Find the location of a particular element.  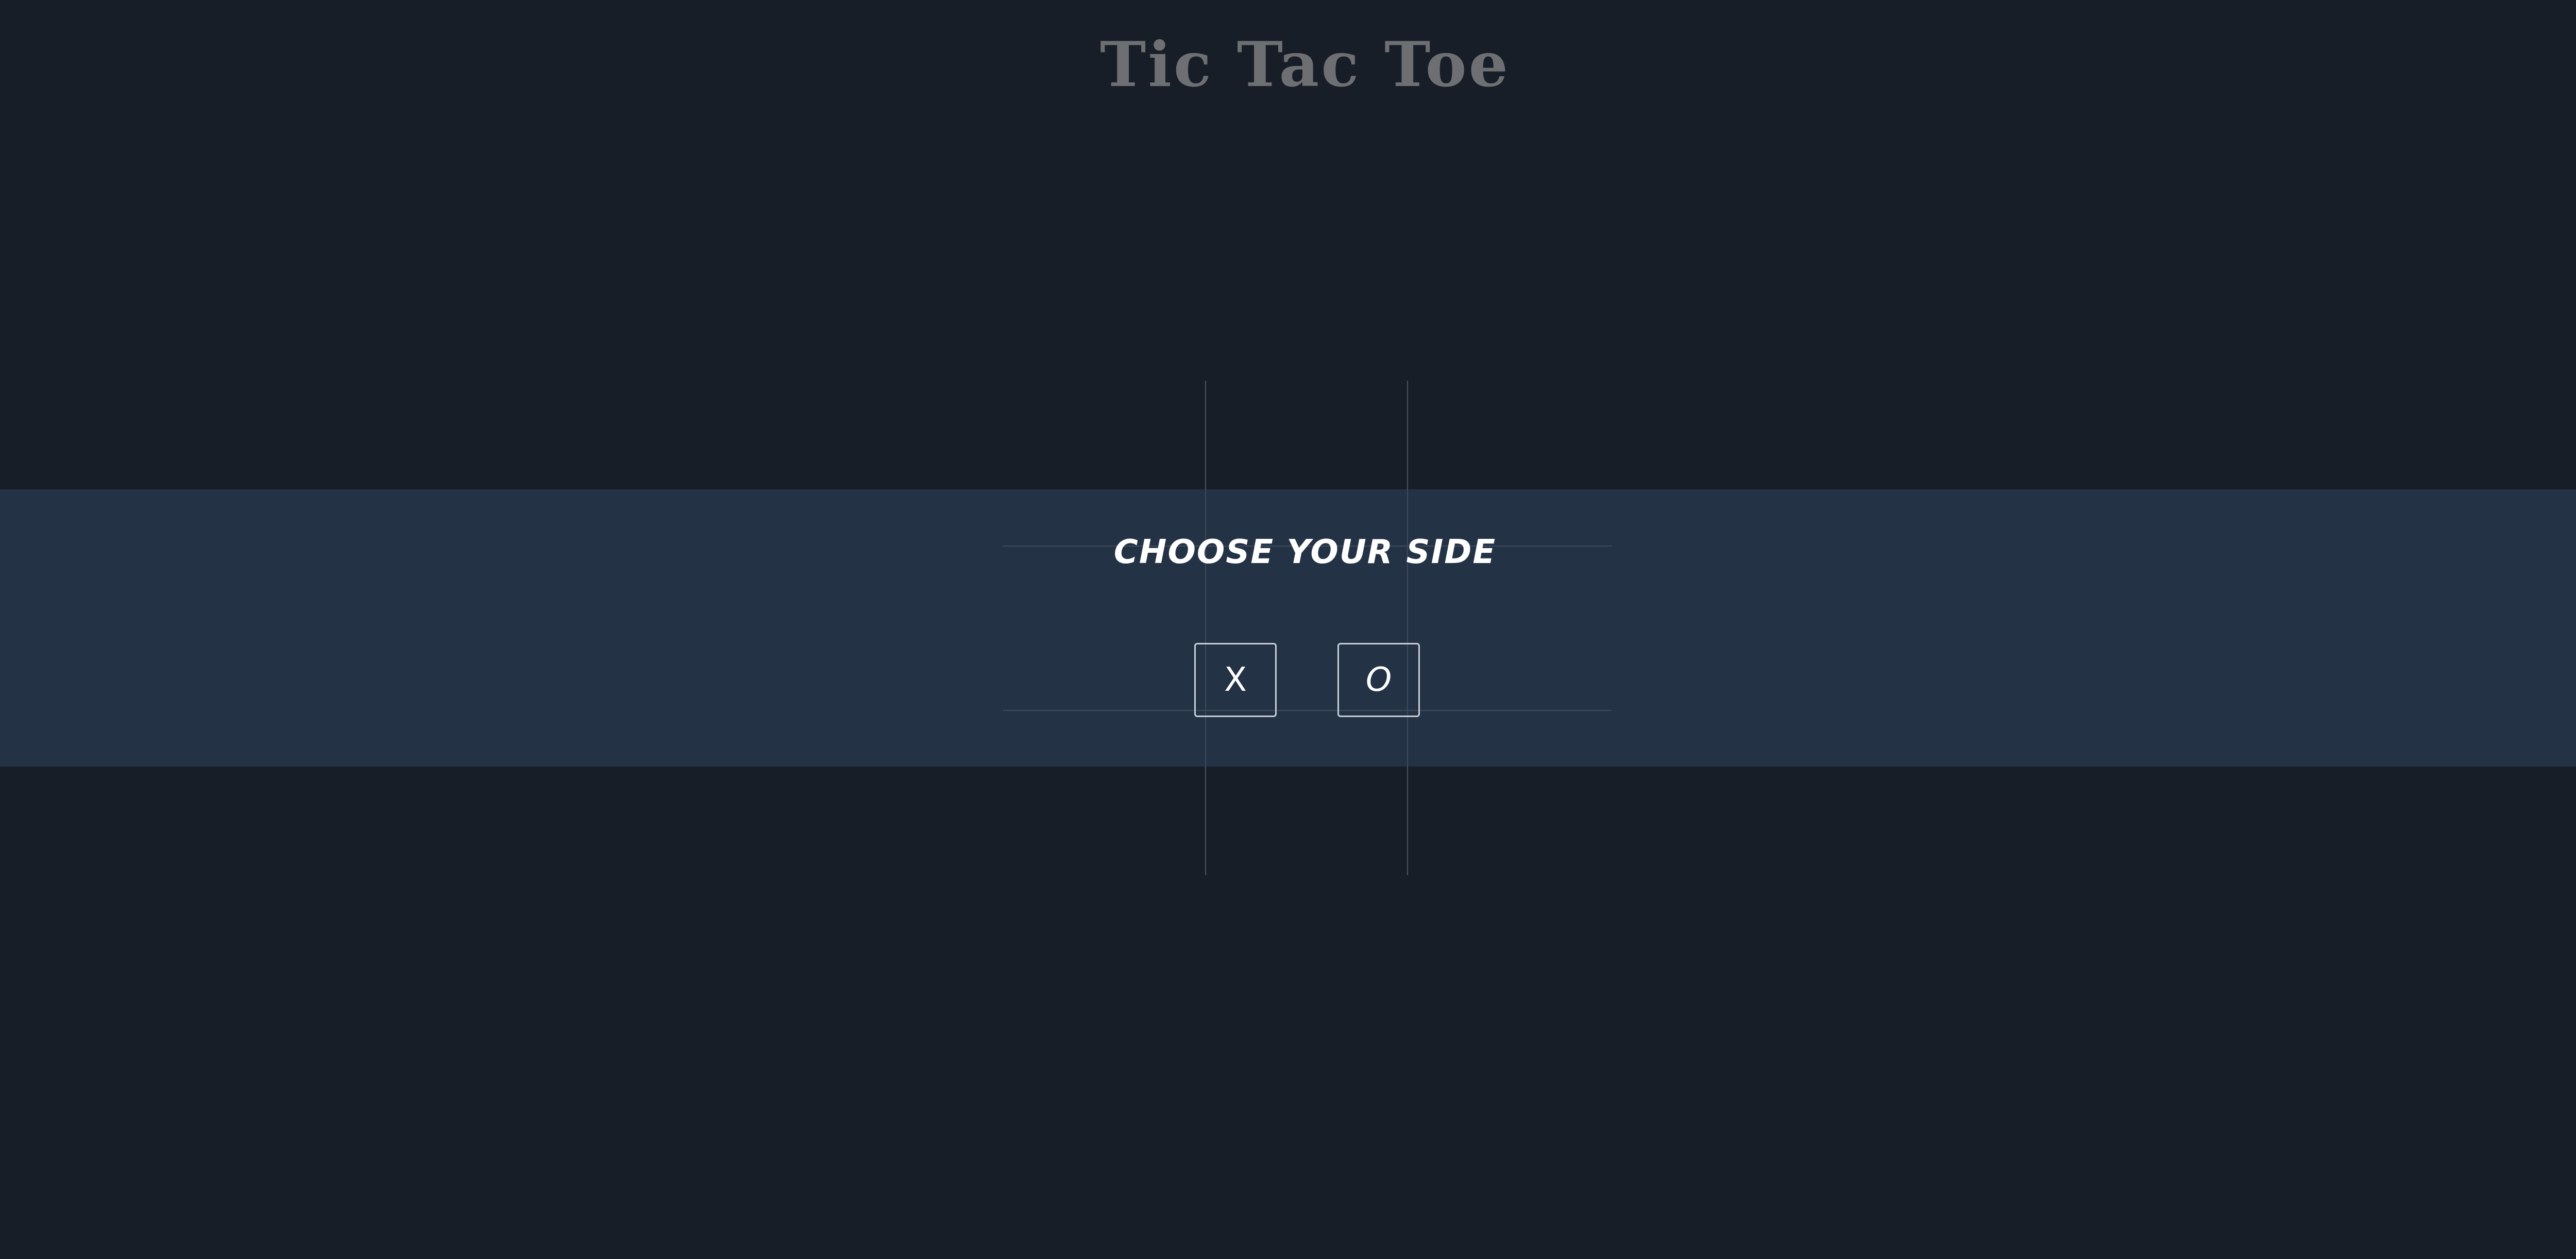

board-grid-behind-overlay is located at coordinates (1307, 628).